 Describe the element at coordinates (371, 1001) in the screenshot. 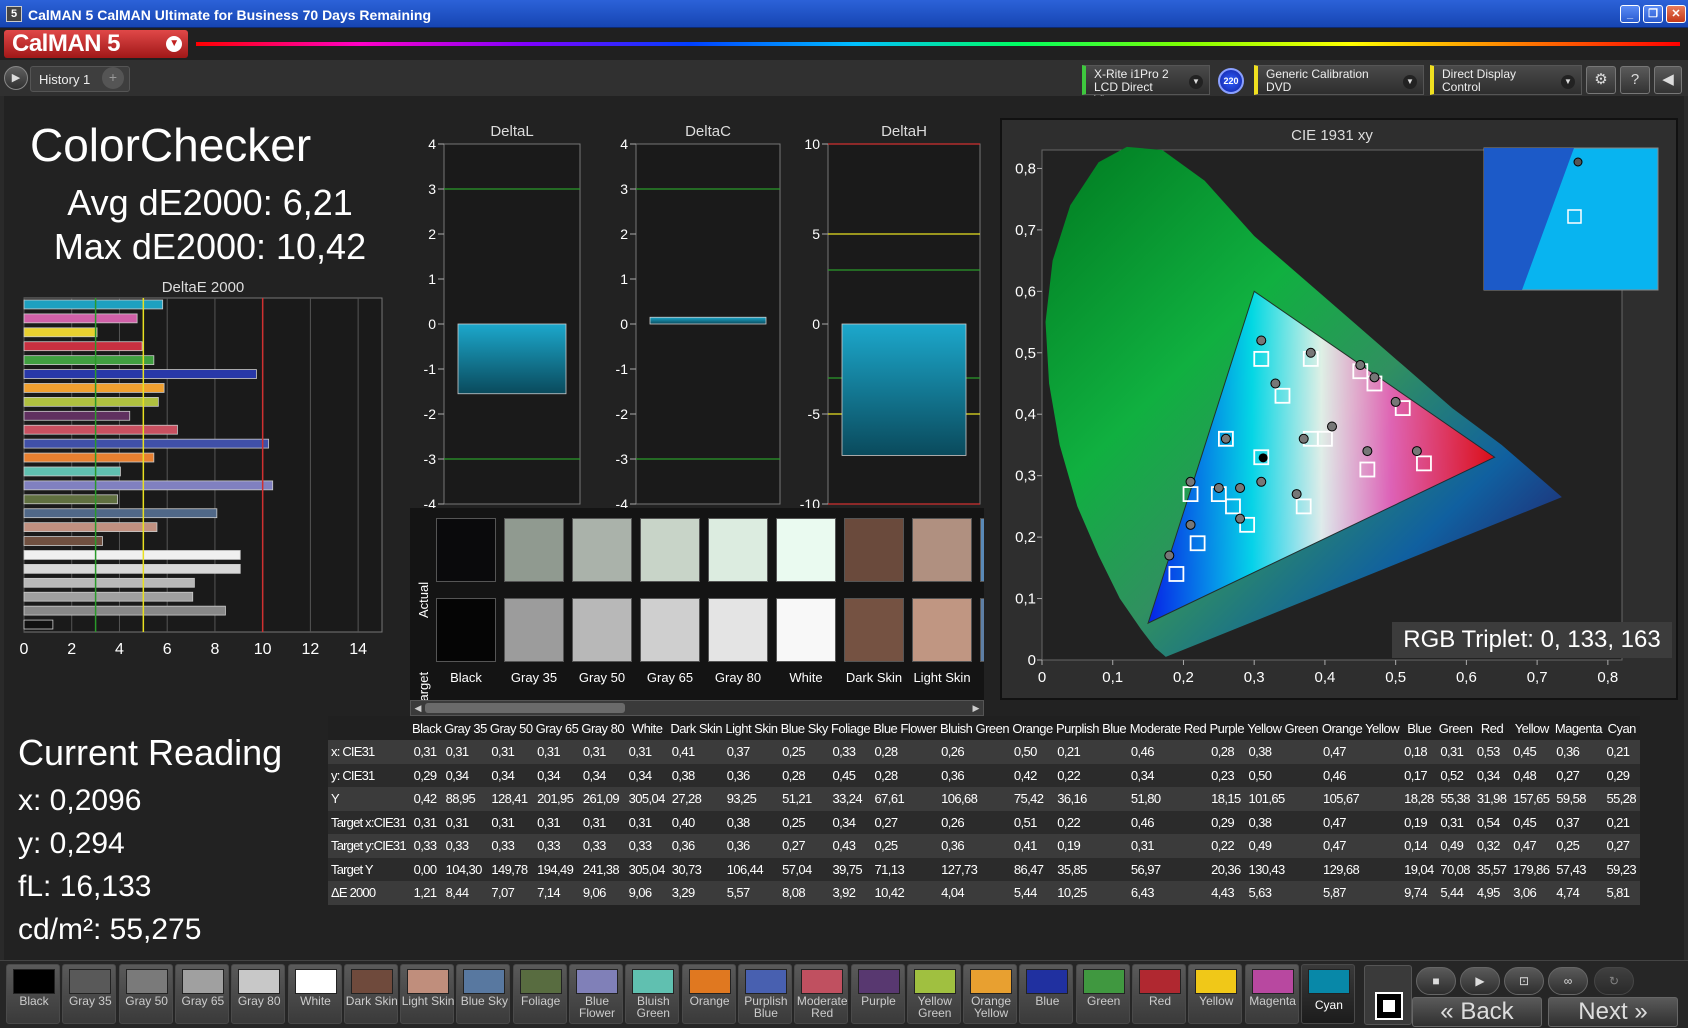

I see `patch-button-label: Dark Skin` at that location.